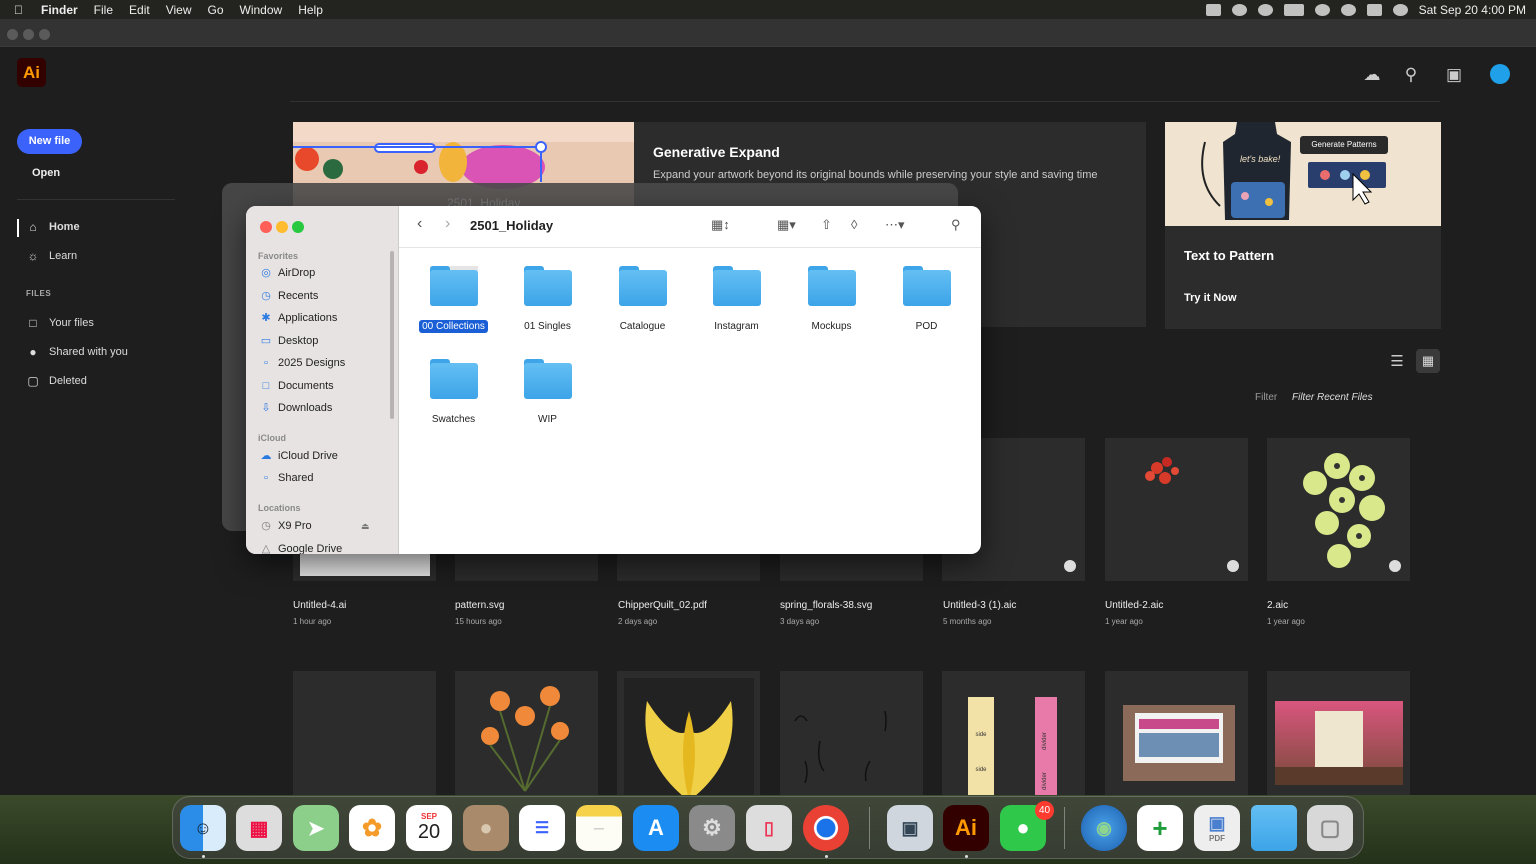  Describe the element at coordinates (59, 10) in the screenshot. I see `menu-finder: Finder` at that location.